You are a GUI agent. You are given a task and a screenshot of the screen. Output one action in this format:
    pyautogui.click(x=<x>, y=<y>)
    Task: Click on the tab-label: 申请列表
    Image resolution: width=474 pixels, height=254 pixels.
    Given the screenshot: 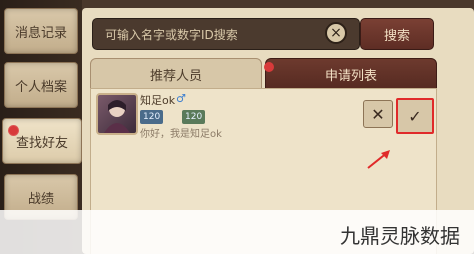 What is the action you would take?
    pyautogui.click(x=350, y=76)
    